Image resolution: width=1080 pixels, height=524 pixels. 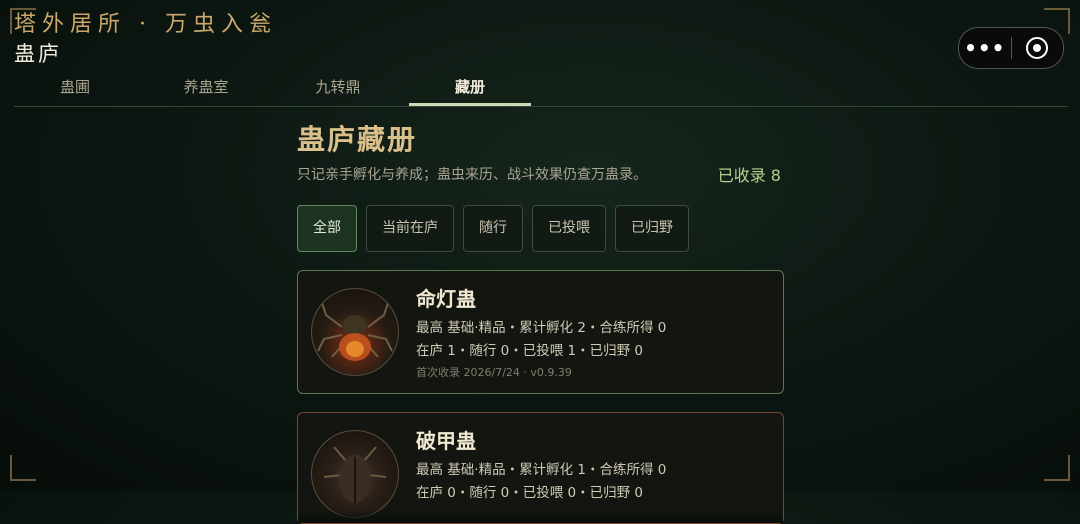 I want to click on gu-stats-line: 最高 基础·精品・累计孵化 2・合练所得 0, so click(x=541, y=328).